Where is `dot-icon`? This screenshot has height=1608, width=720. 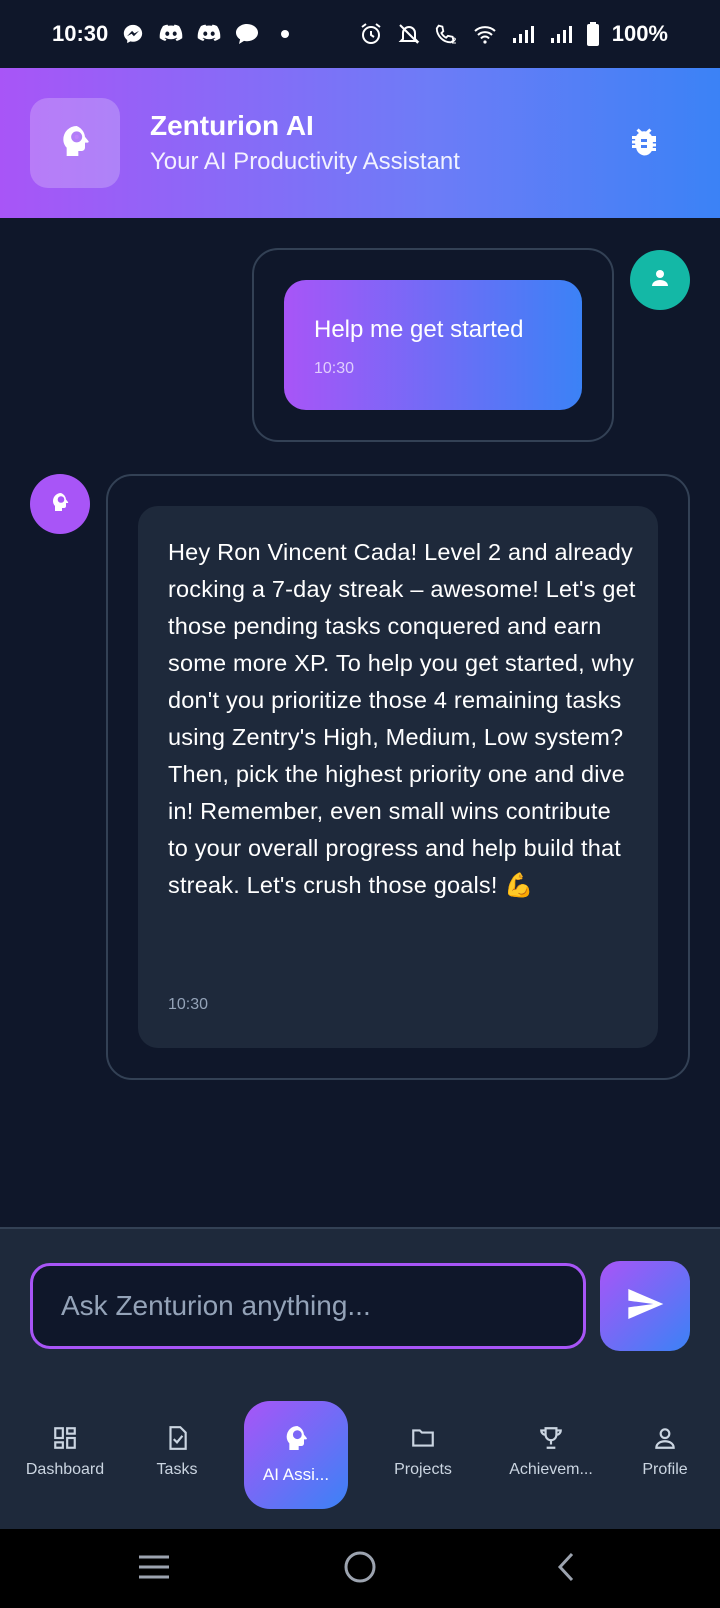 dot-icon is located at coordinates (285, 34).